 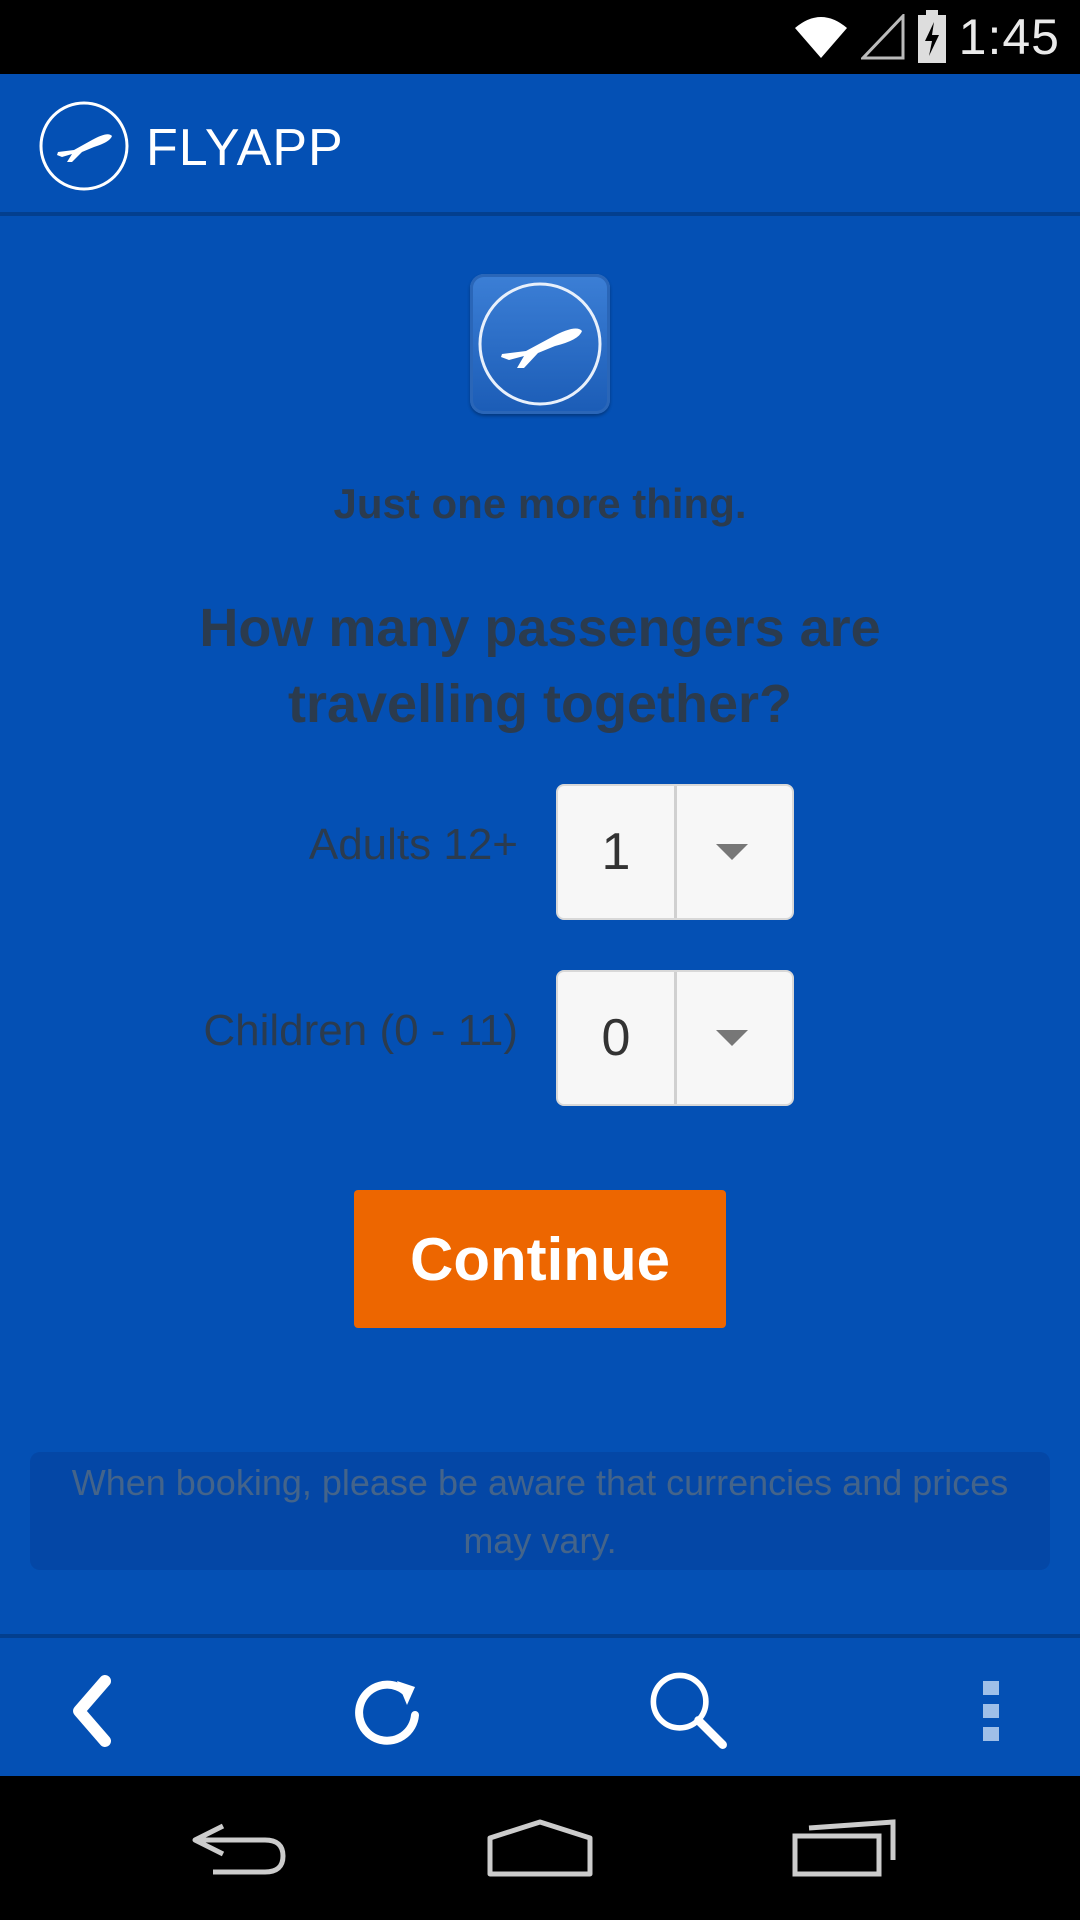 What do you see at coordinates (540, 344) in the screenshot?
I see `airplane-hero-icon` at bounding box center [540, 344].